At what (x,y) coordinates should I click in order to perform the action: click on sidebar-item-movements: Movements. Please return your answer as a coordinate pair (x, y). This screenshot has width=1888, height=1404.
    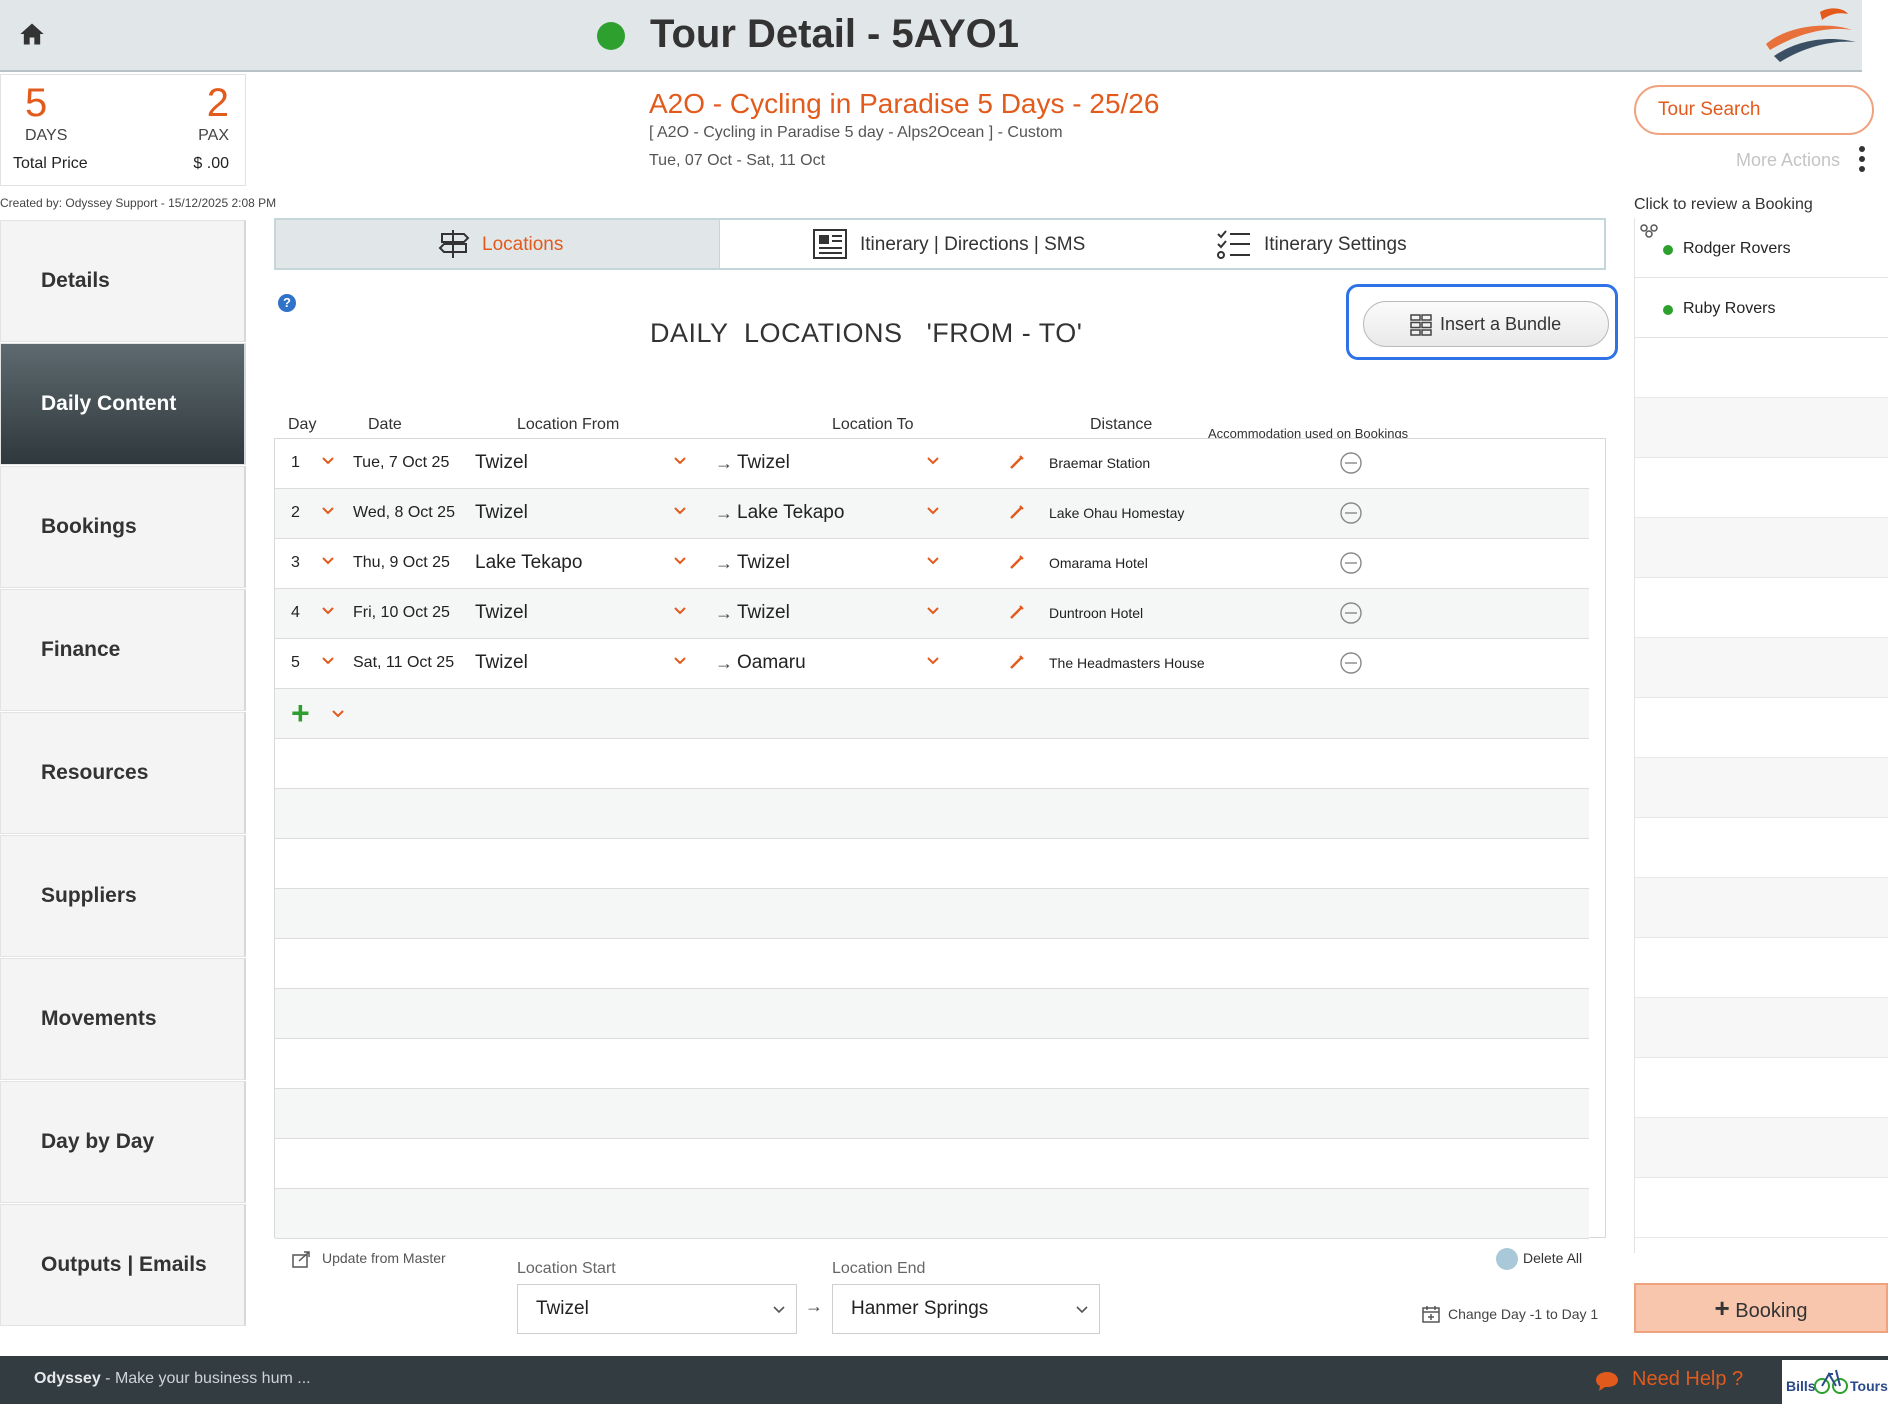
    Looking at the image, I should click on (123, 1019).